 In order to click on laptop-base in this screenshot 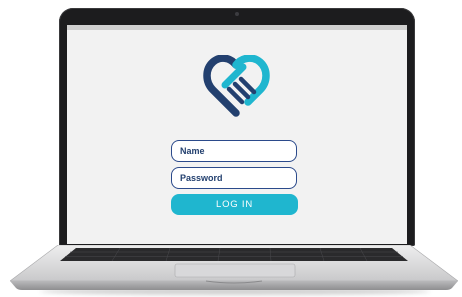, I will do `click(234, 267)`.